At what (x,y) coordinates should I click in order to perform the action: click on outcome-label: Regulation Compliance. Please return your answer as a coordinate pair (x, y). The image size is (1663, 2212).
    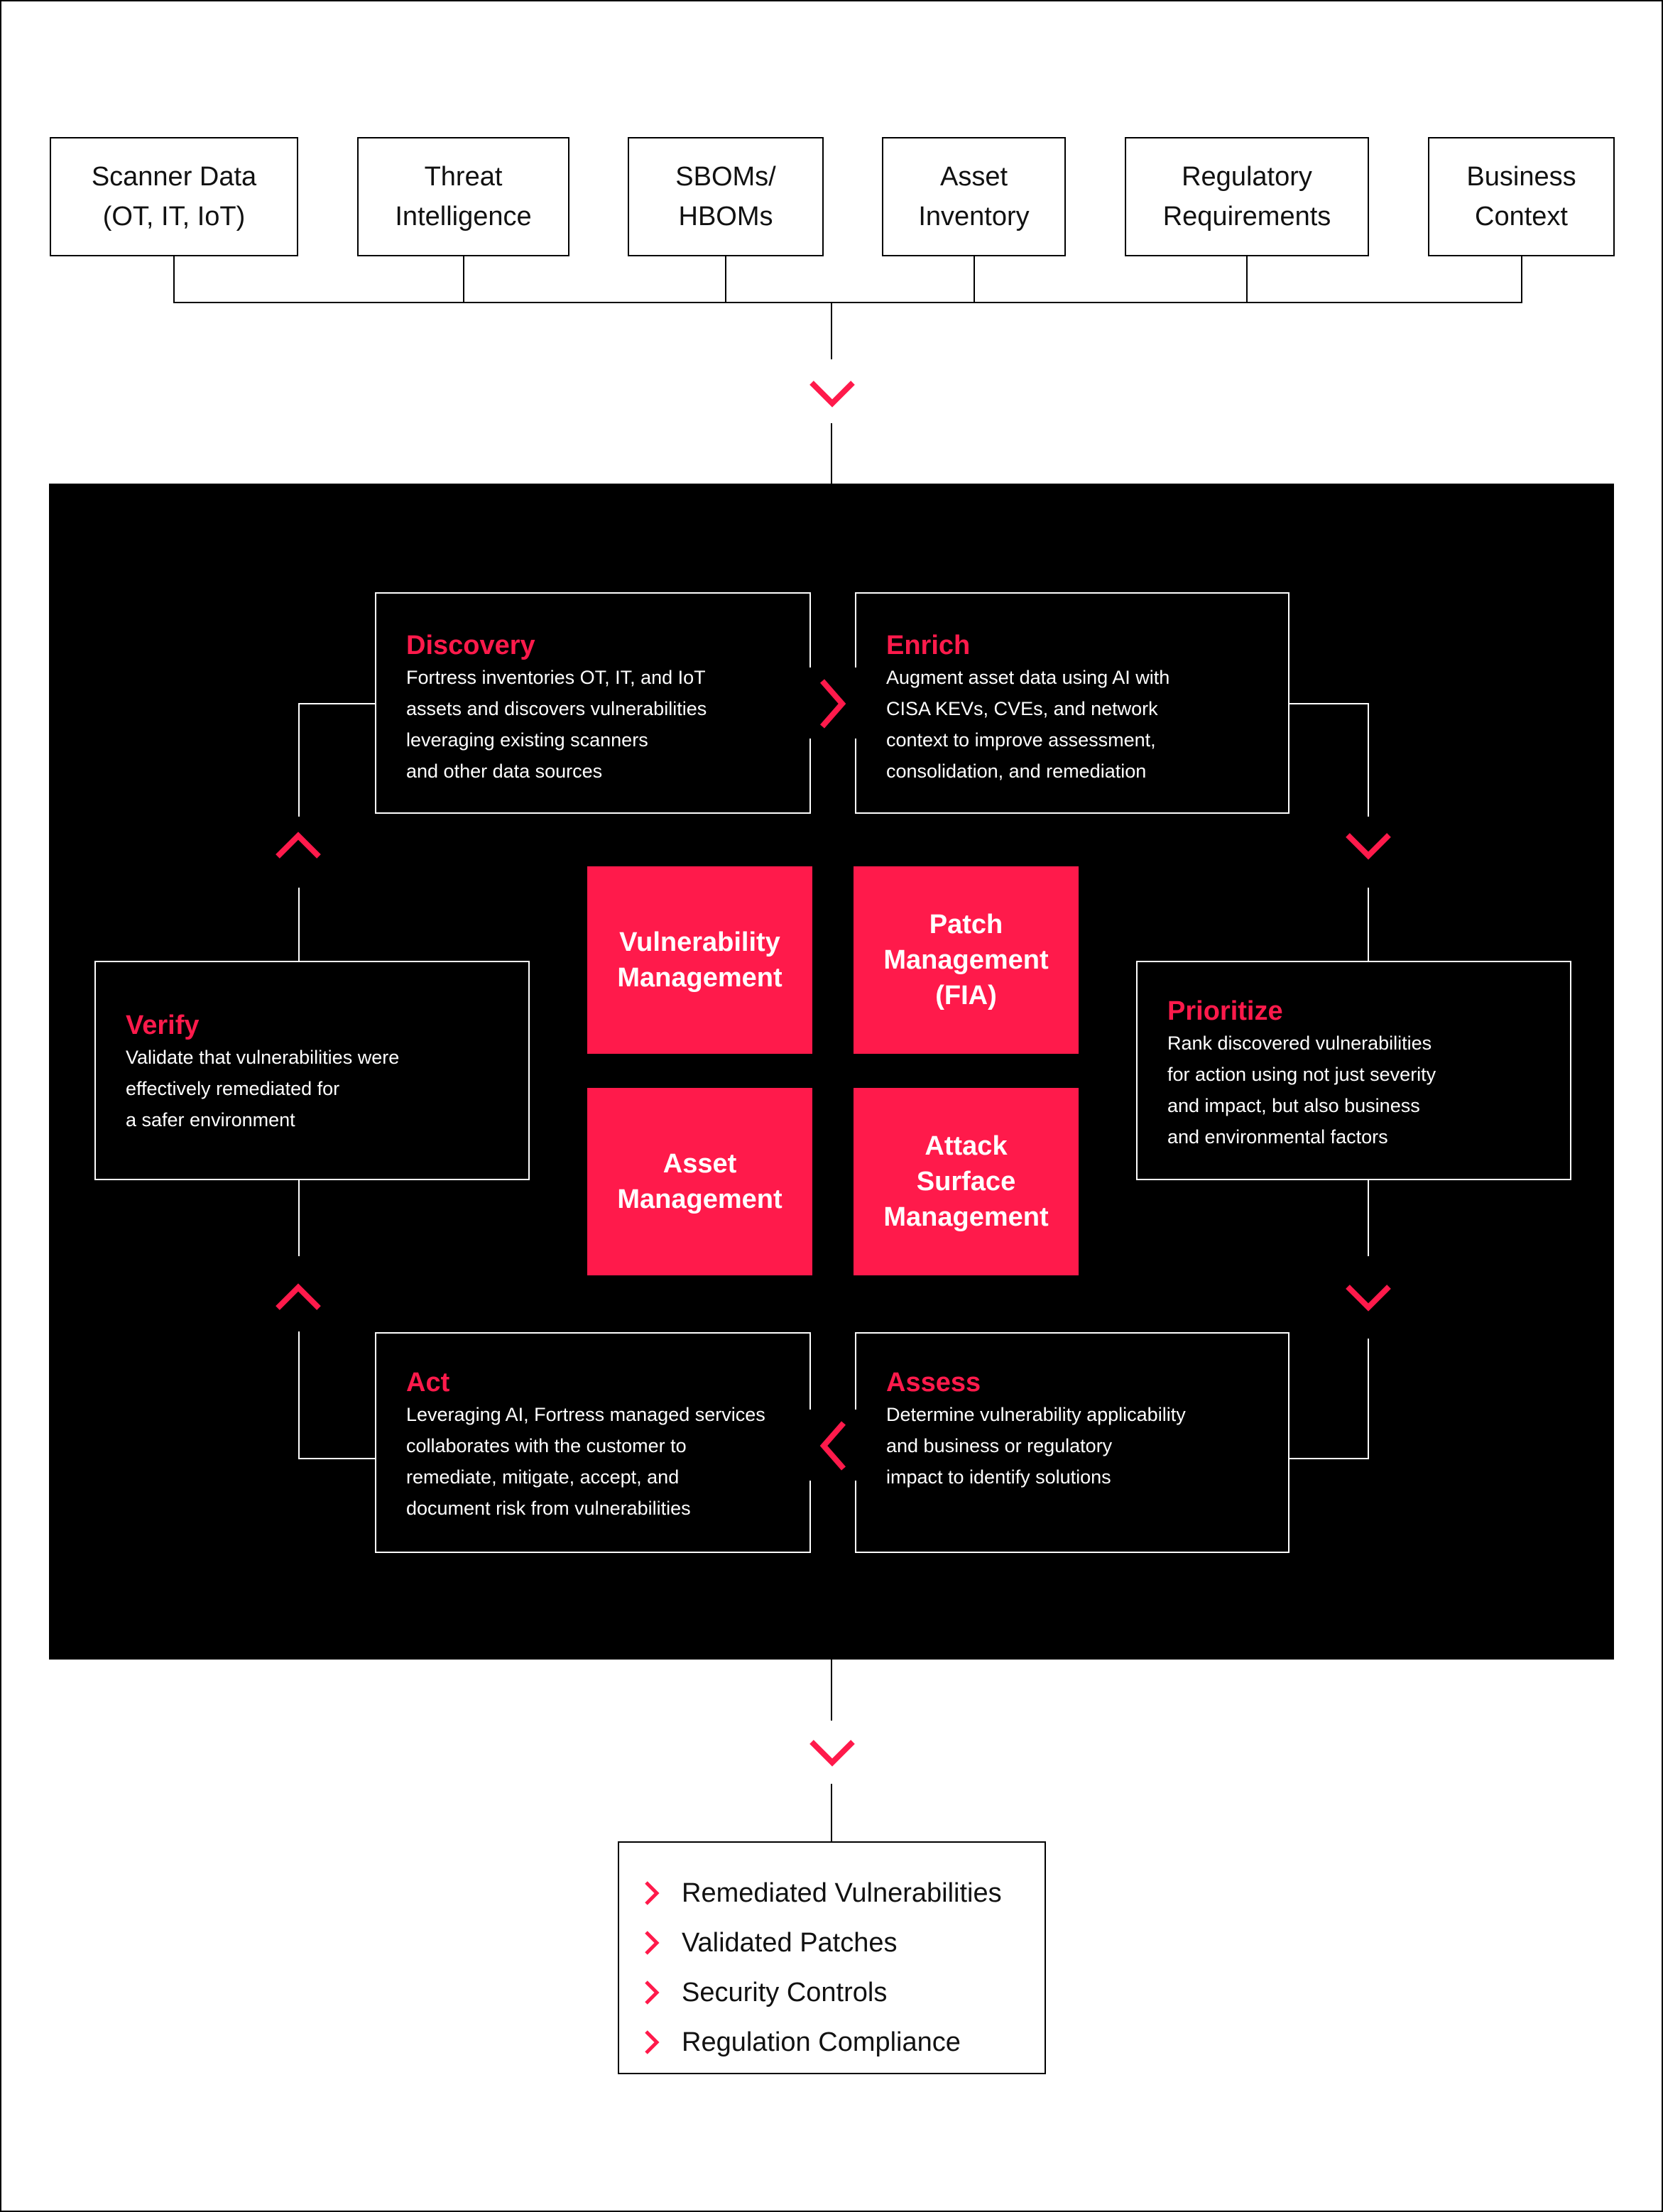
    Looking at the image, I should click on (821, 2042).